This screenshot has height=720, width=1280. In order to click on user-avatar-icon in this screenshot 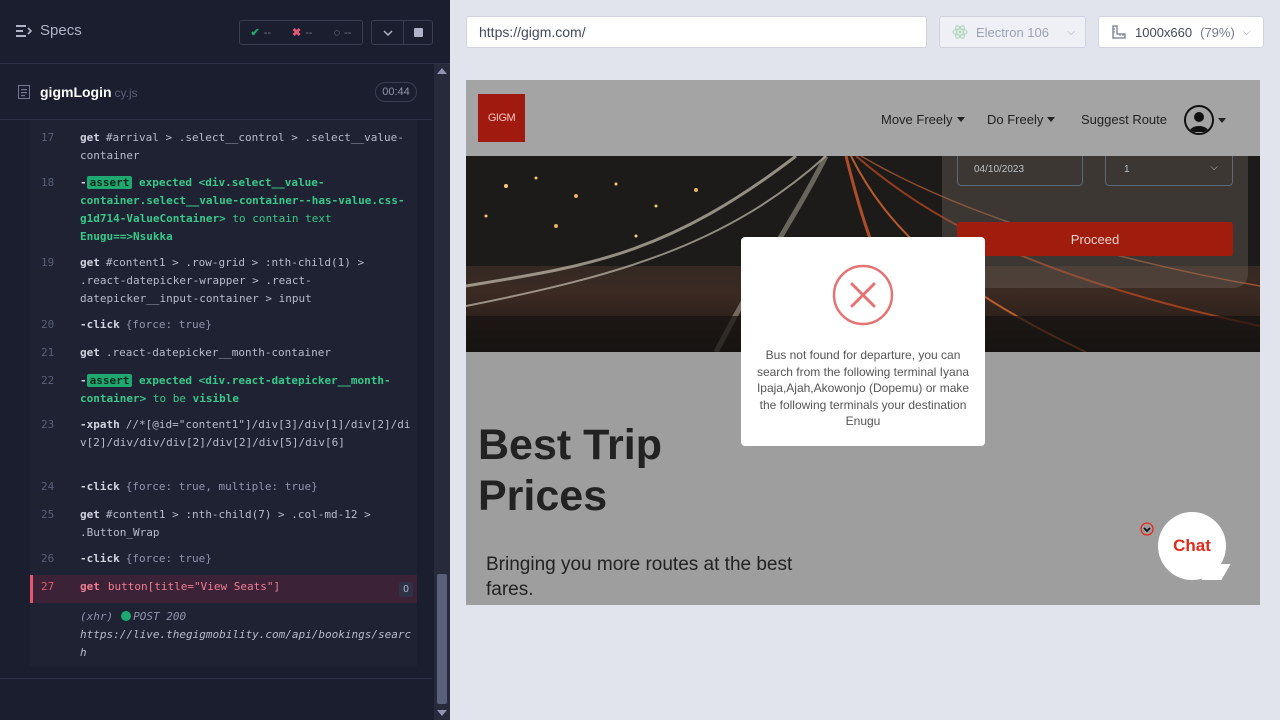, I will do `click(1199, 120)`.